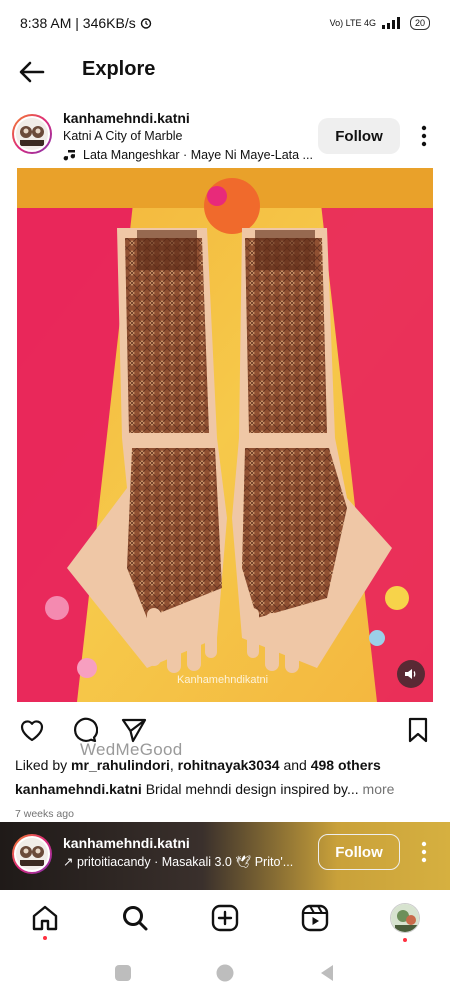  I want to click on signal-icon, so click(390, 23).